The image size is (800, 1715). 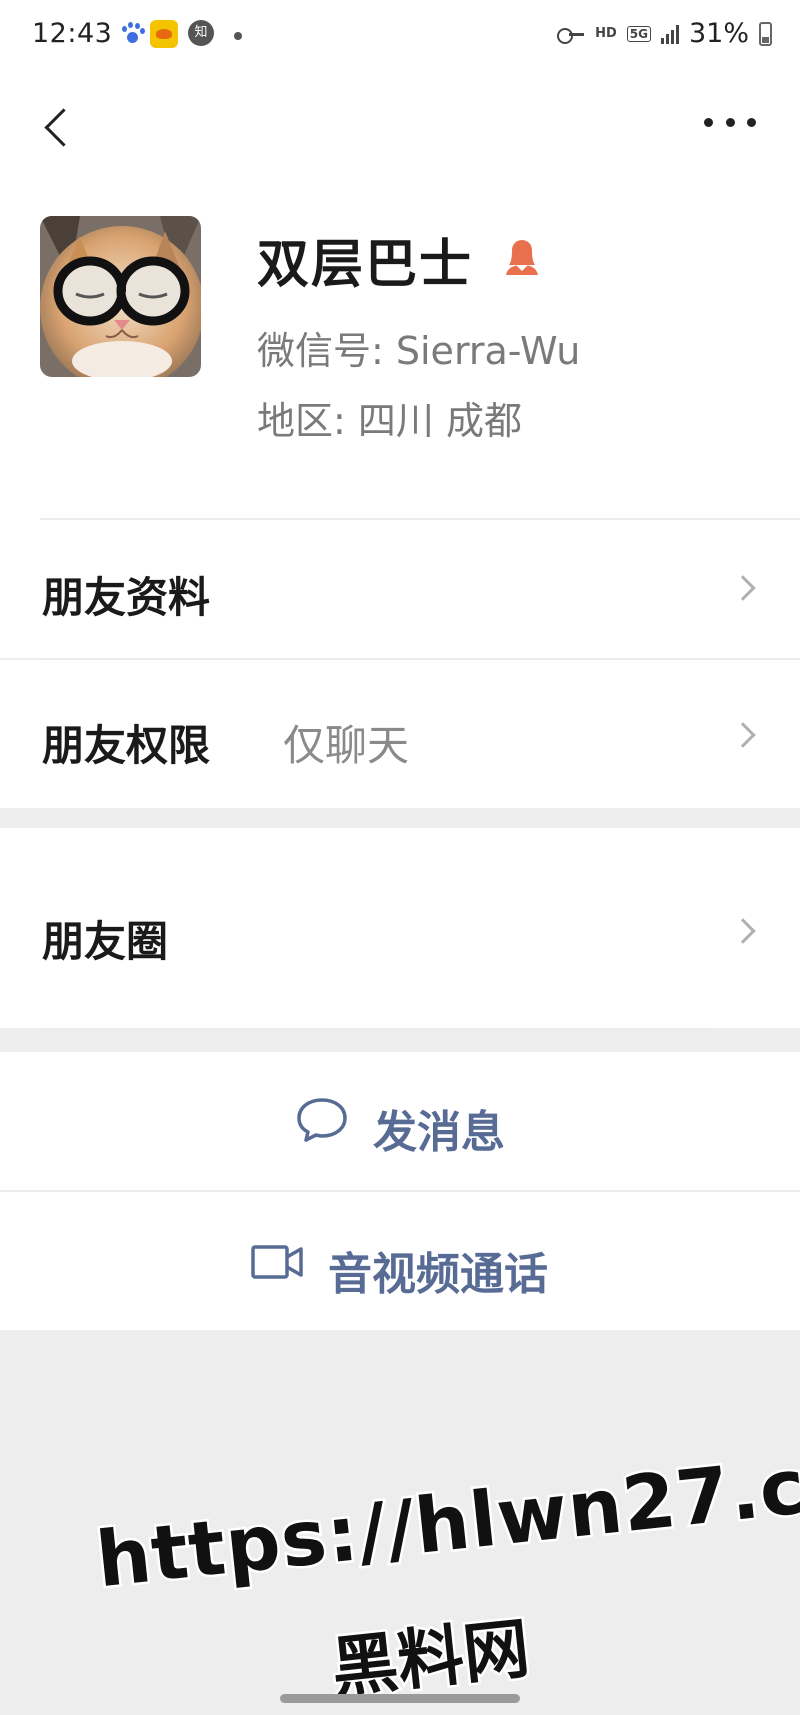 I want to click on contact-name: 双层巴士, so click(x=365, y=265).